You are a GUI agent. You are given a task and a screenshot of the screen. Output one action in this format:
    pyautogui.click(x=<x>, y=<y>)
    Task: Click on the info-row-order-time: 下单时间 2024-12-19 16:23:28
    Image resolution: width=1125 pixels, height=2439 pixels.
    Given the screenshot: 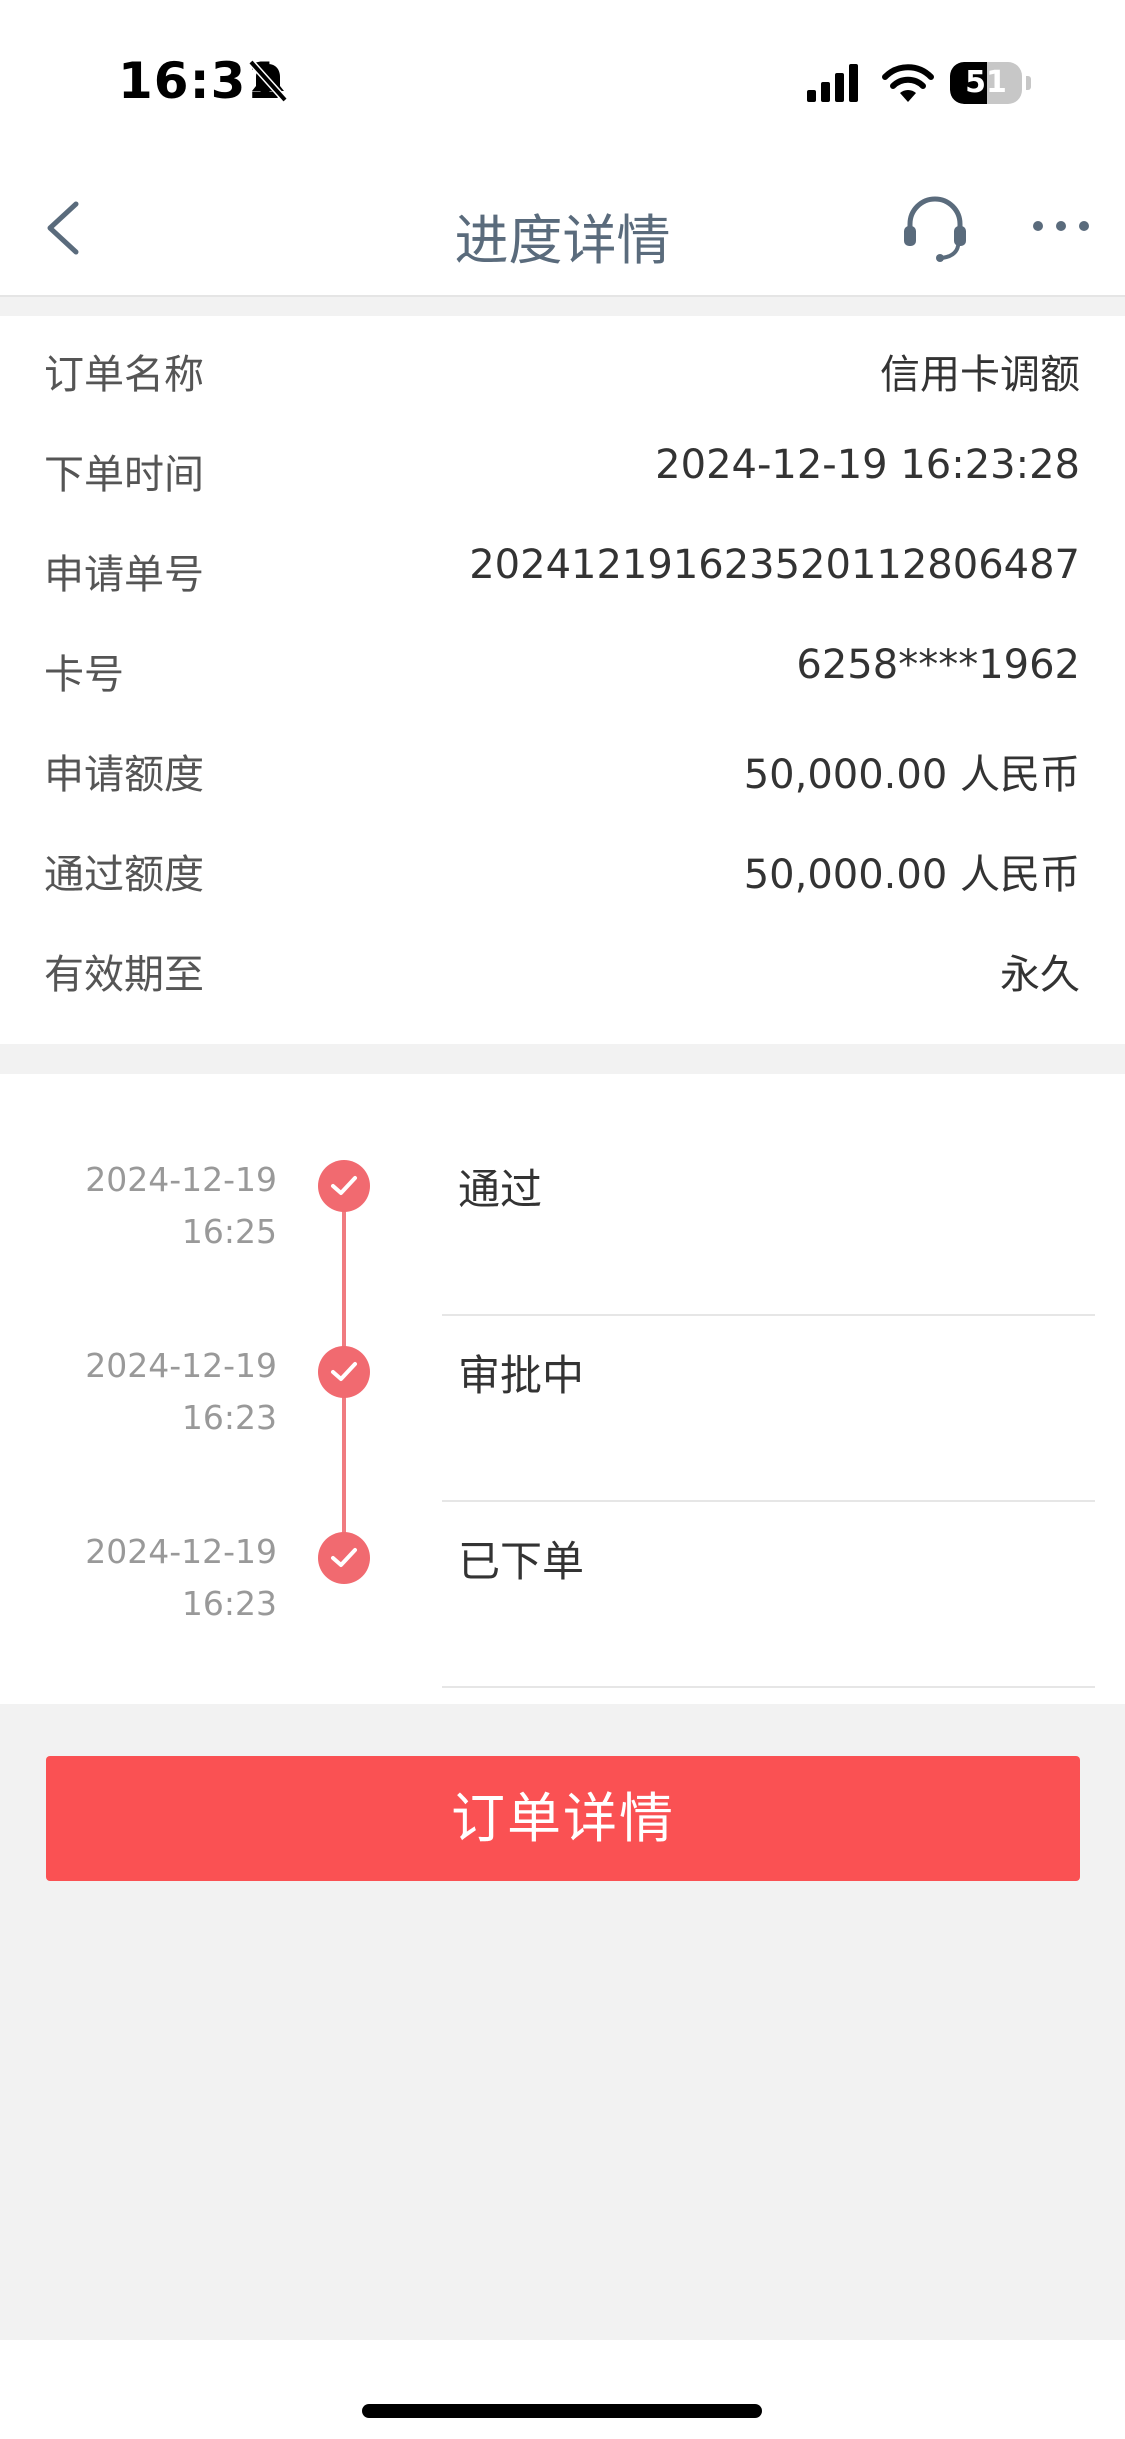 What is the action you would take?
    pyautogui.click(x=562, y=466)
    